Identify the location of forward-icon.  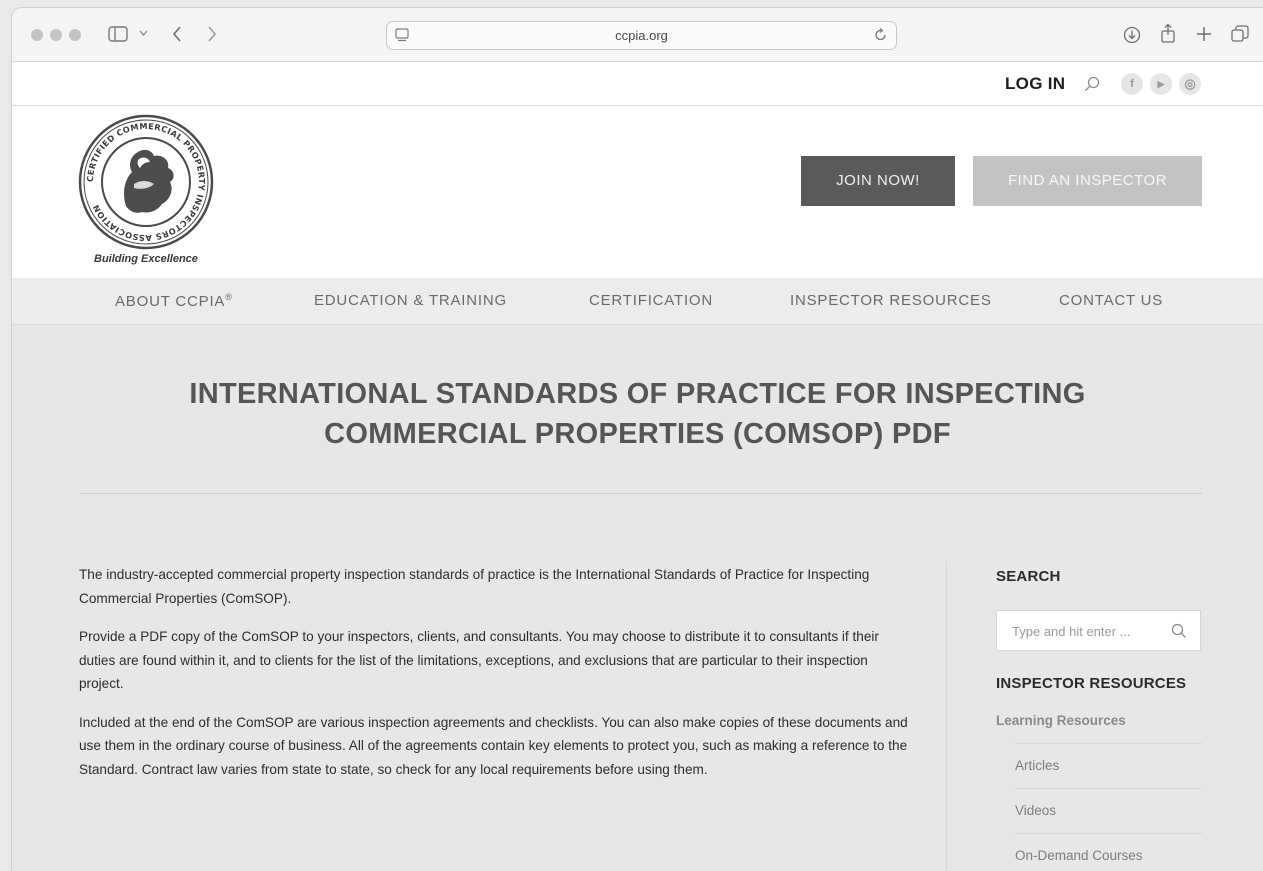
(212, 34).